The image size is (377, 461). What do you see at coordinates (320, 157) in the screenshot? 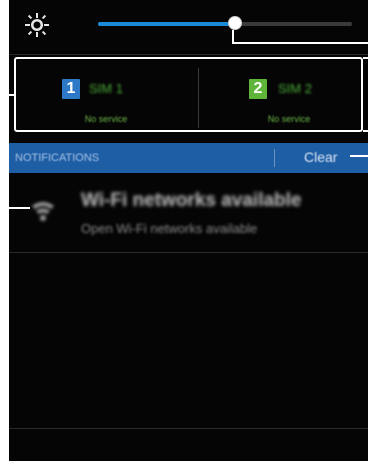
I see `clear-button: Clear` at bounding box center [320, 157].